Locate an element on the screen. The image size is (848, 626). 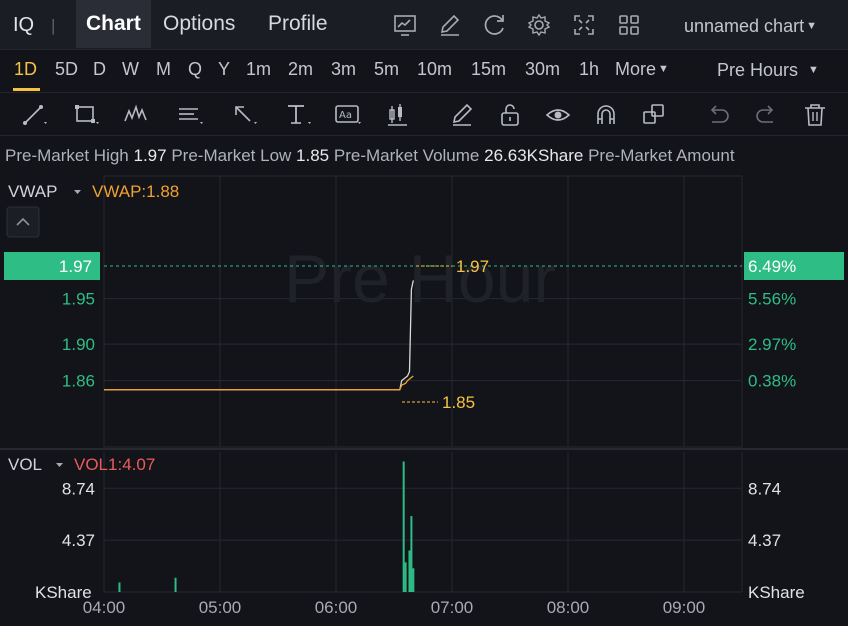
stat-volume-value: 26.63KShare is located at coordinates (534, 155).